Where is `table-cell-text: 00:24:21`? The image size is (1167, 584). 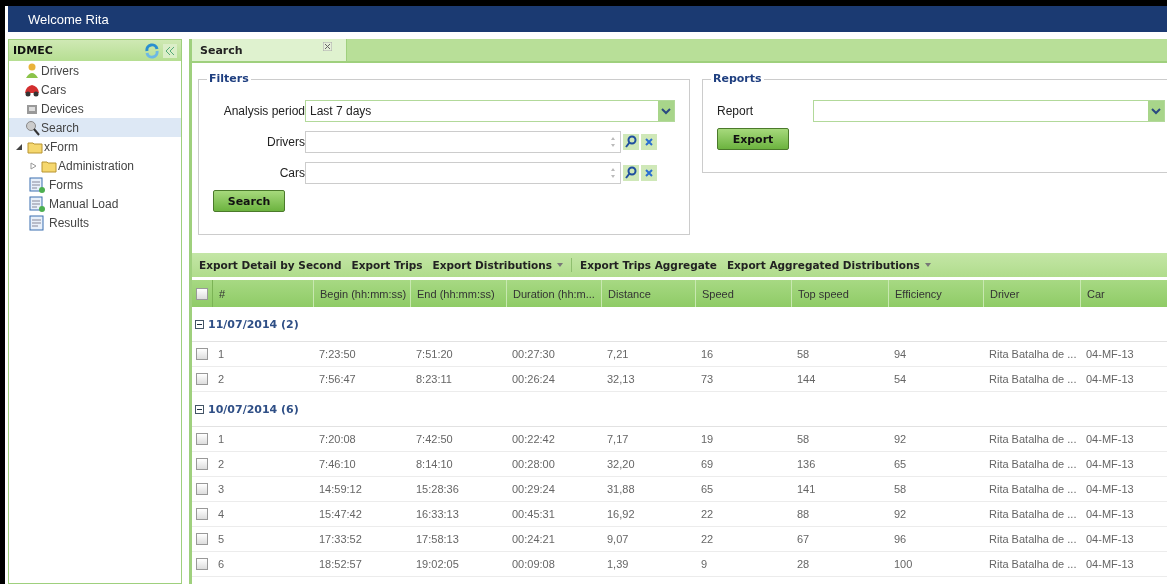 table-cell-text: 00:24:21 is located at coordinates (533, 539).